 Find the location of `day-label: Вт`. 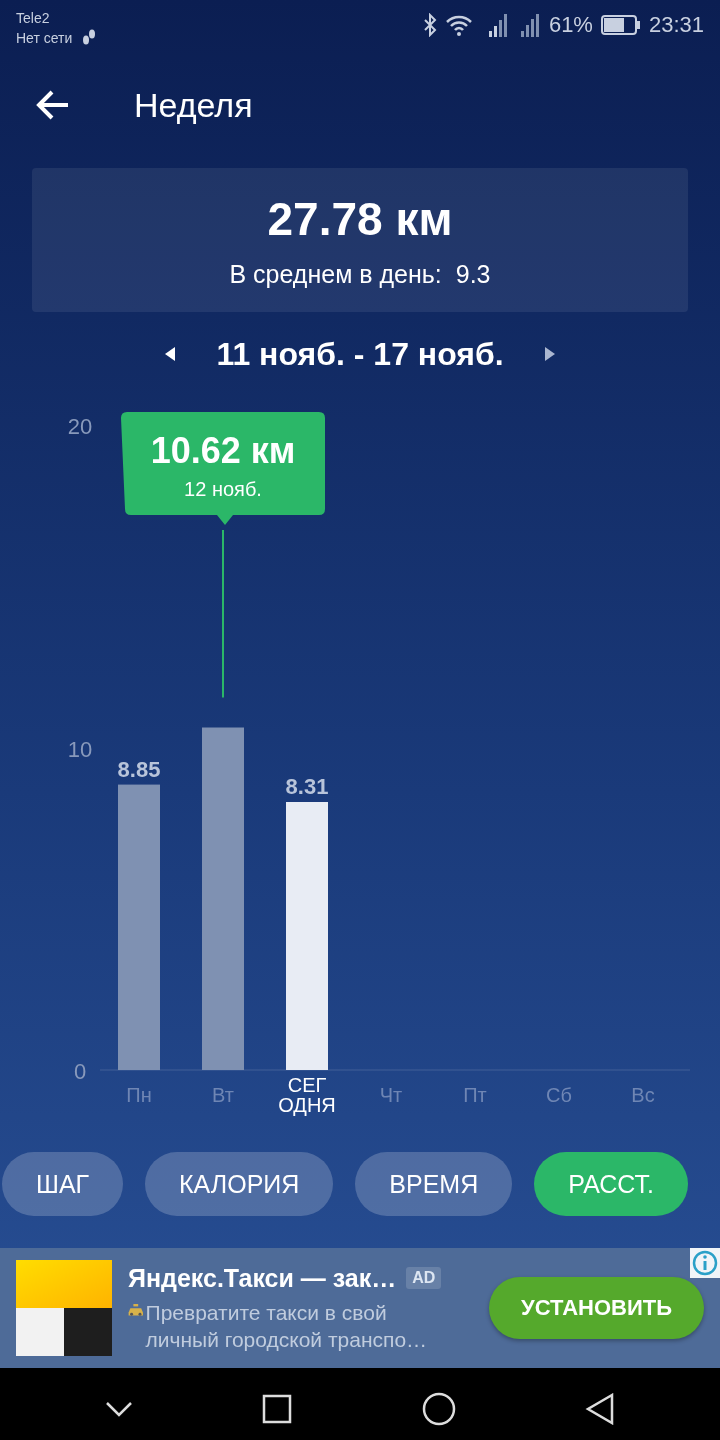

day-label: Вт is located at coordinates (223, 1095).